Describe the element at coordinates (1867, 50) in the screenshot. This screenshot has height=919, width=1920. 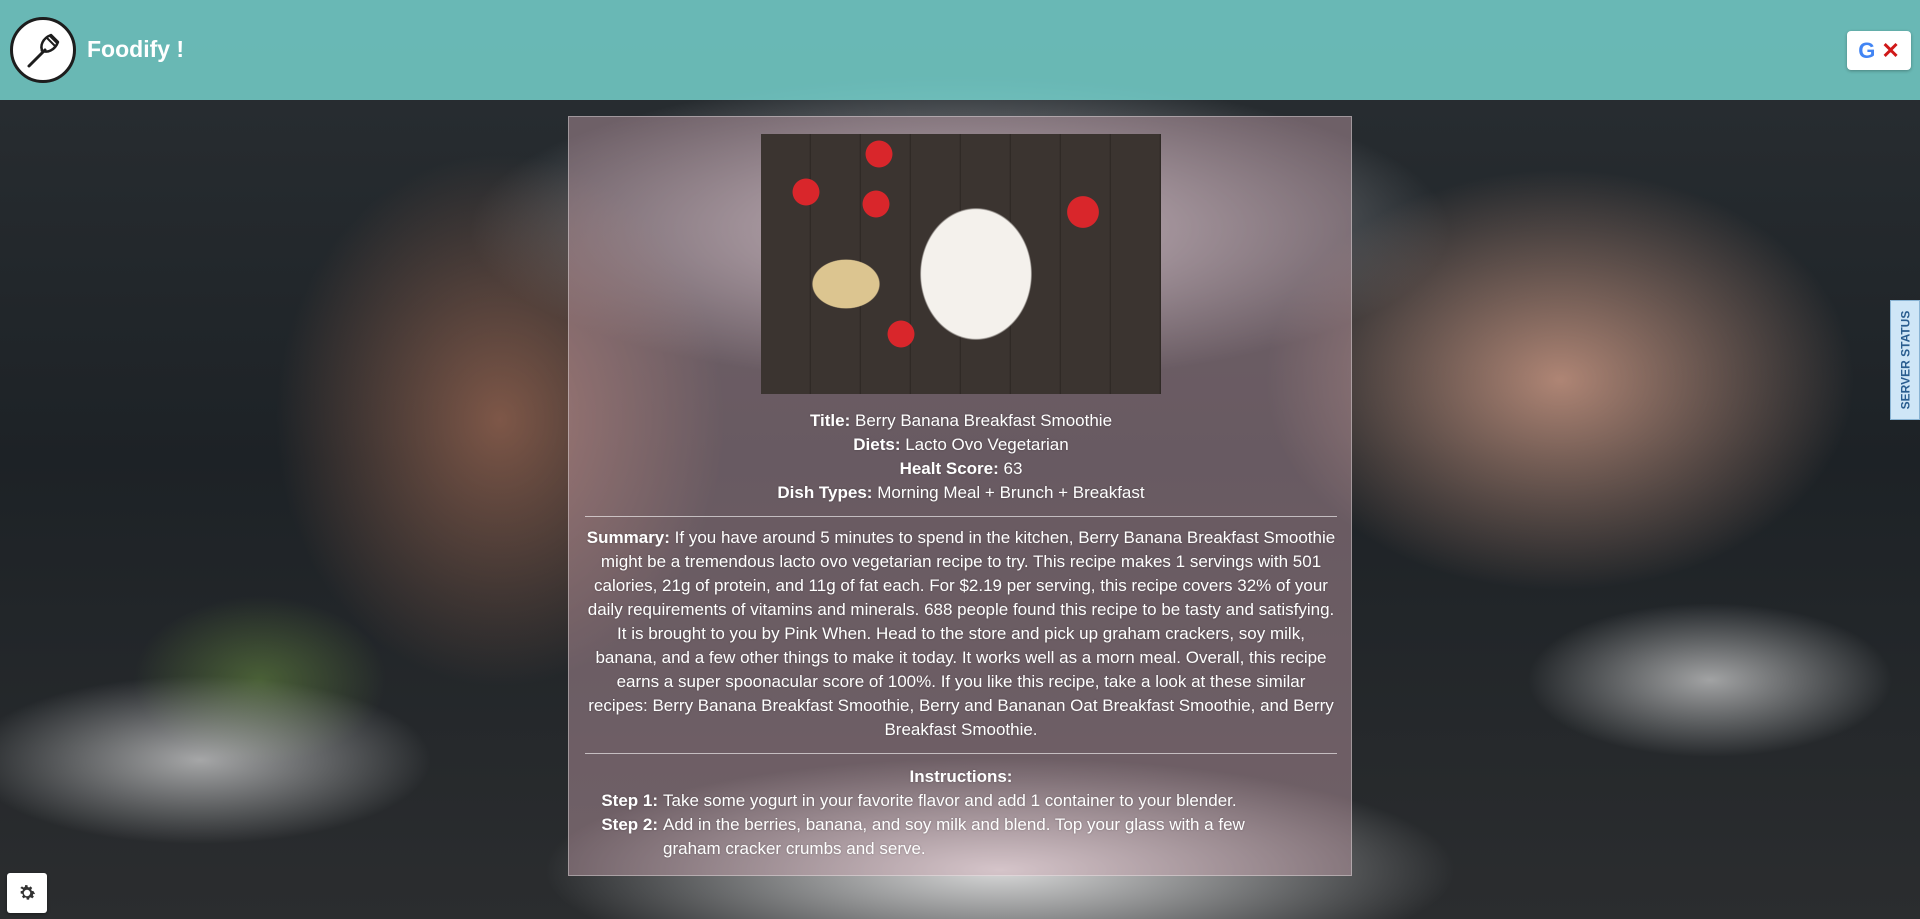
I see `google-icon: G` at that location.